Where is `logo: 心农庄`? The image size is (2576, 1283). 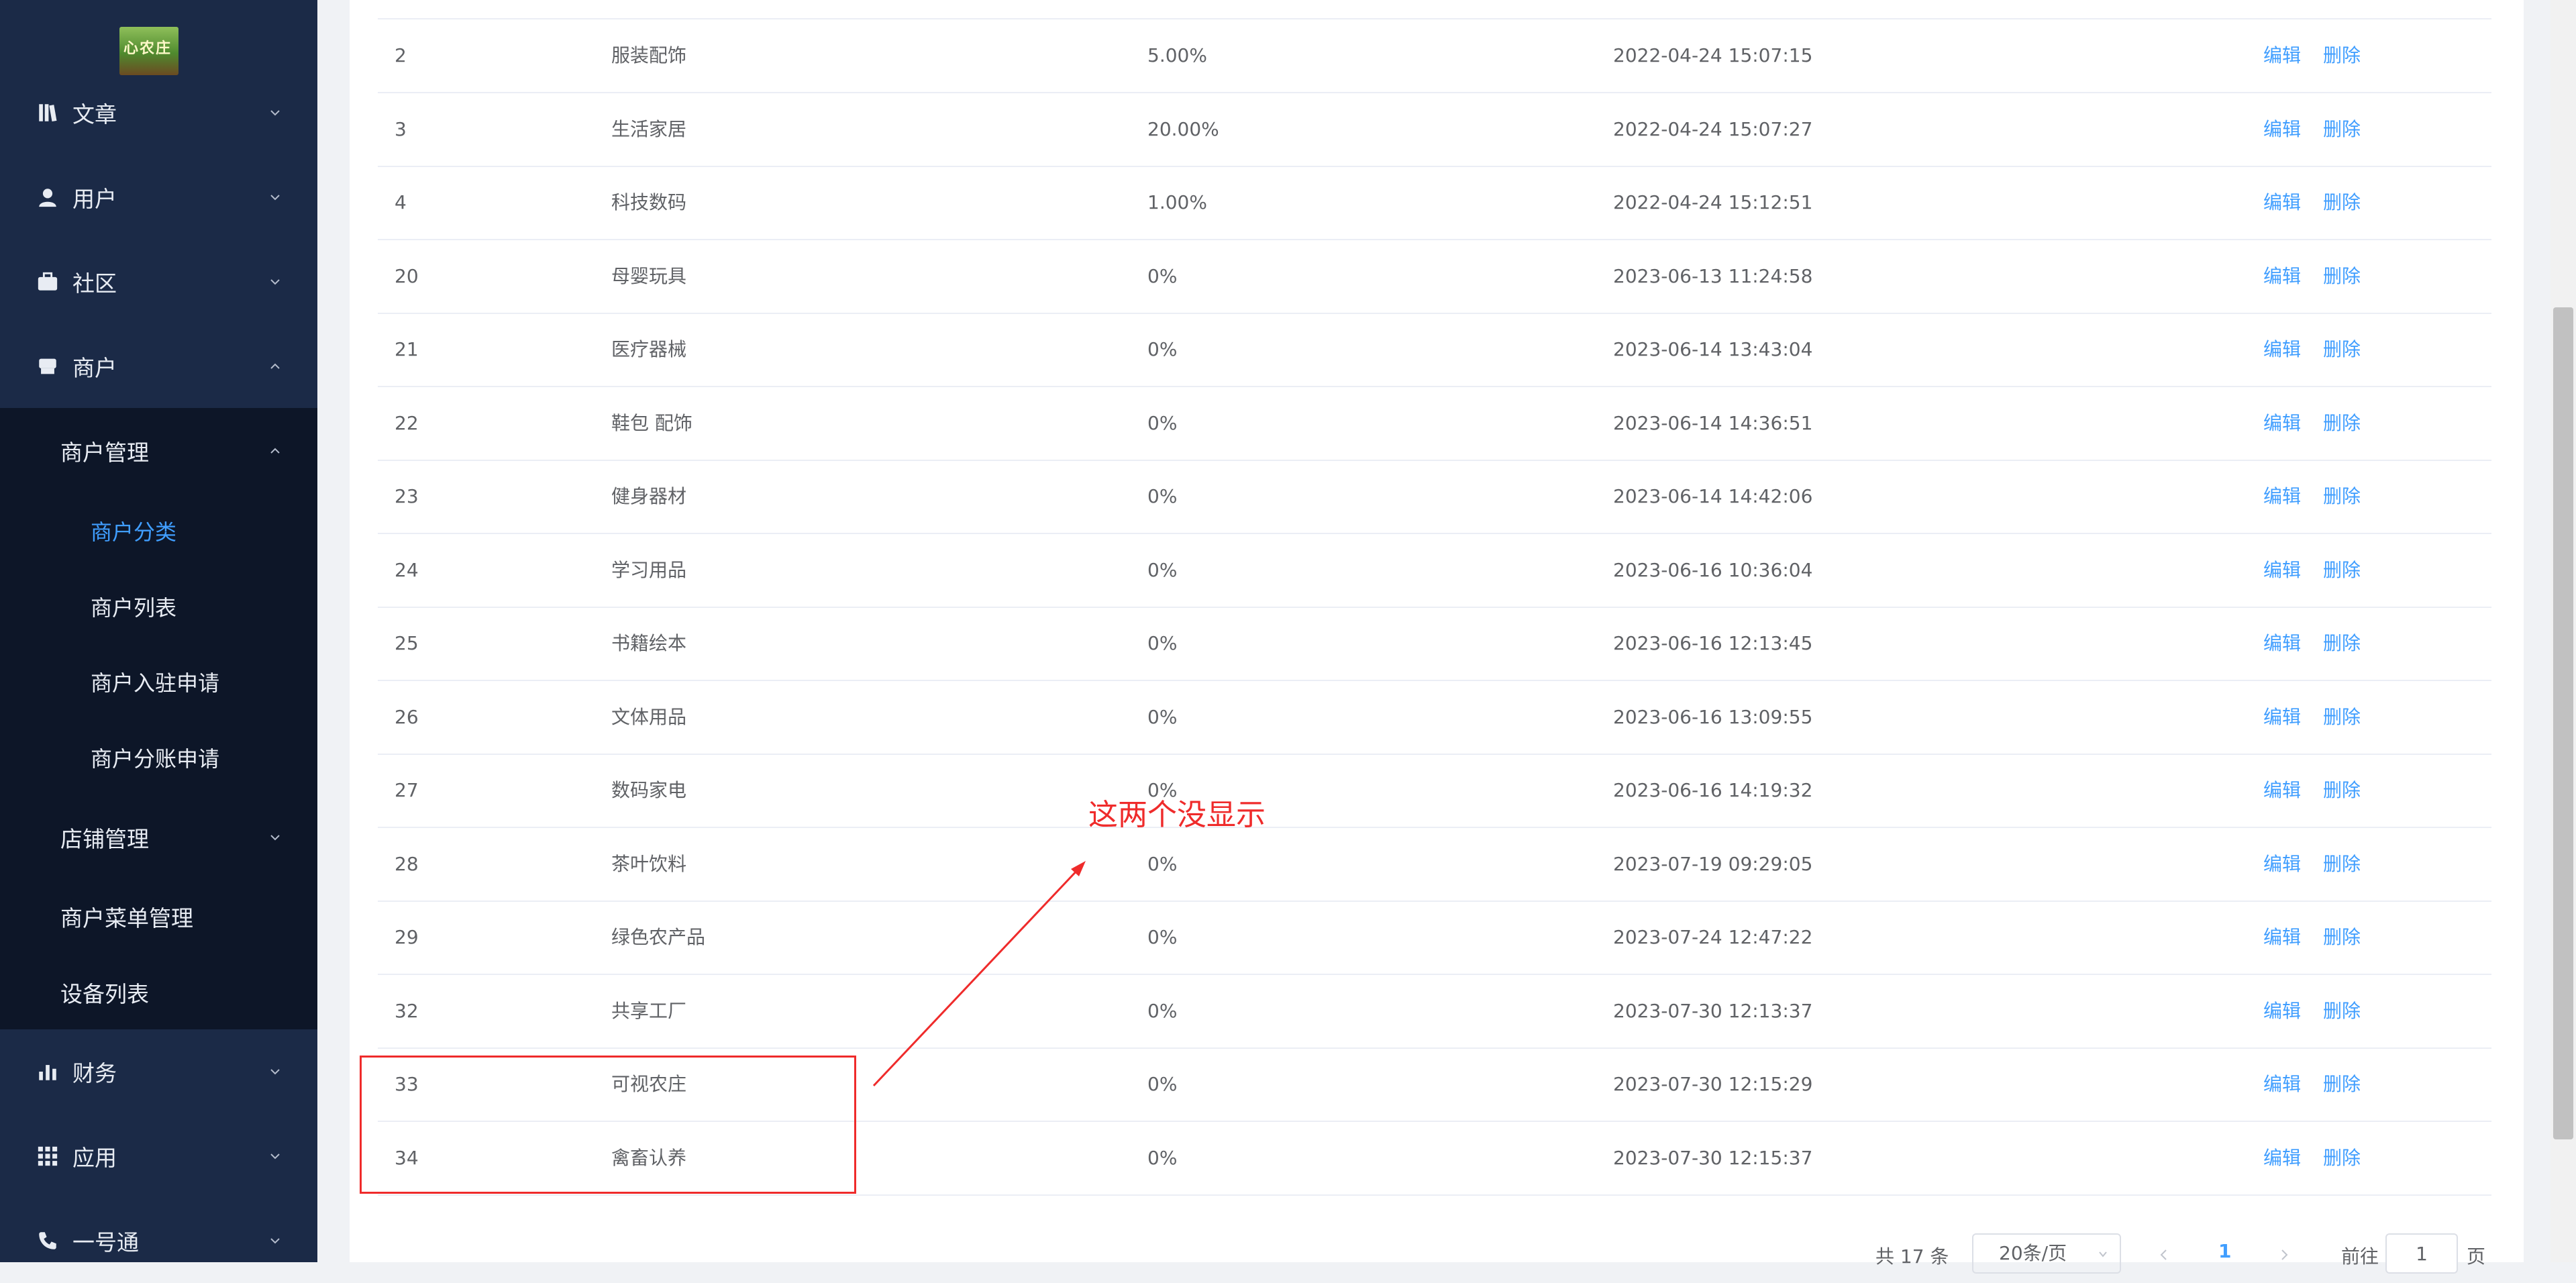 logo: 心农庄 is located at coordinates (148, 51).